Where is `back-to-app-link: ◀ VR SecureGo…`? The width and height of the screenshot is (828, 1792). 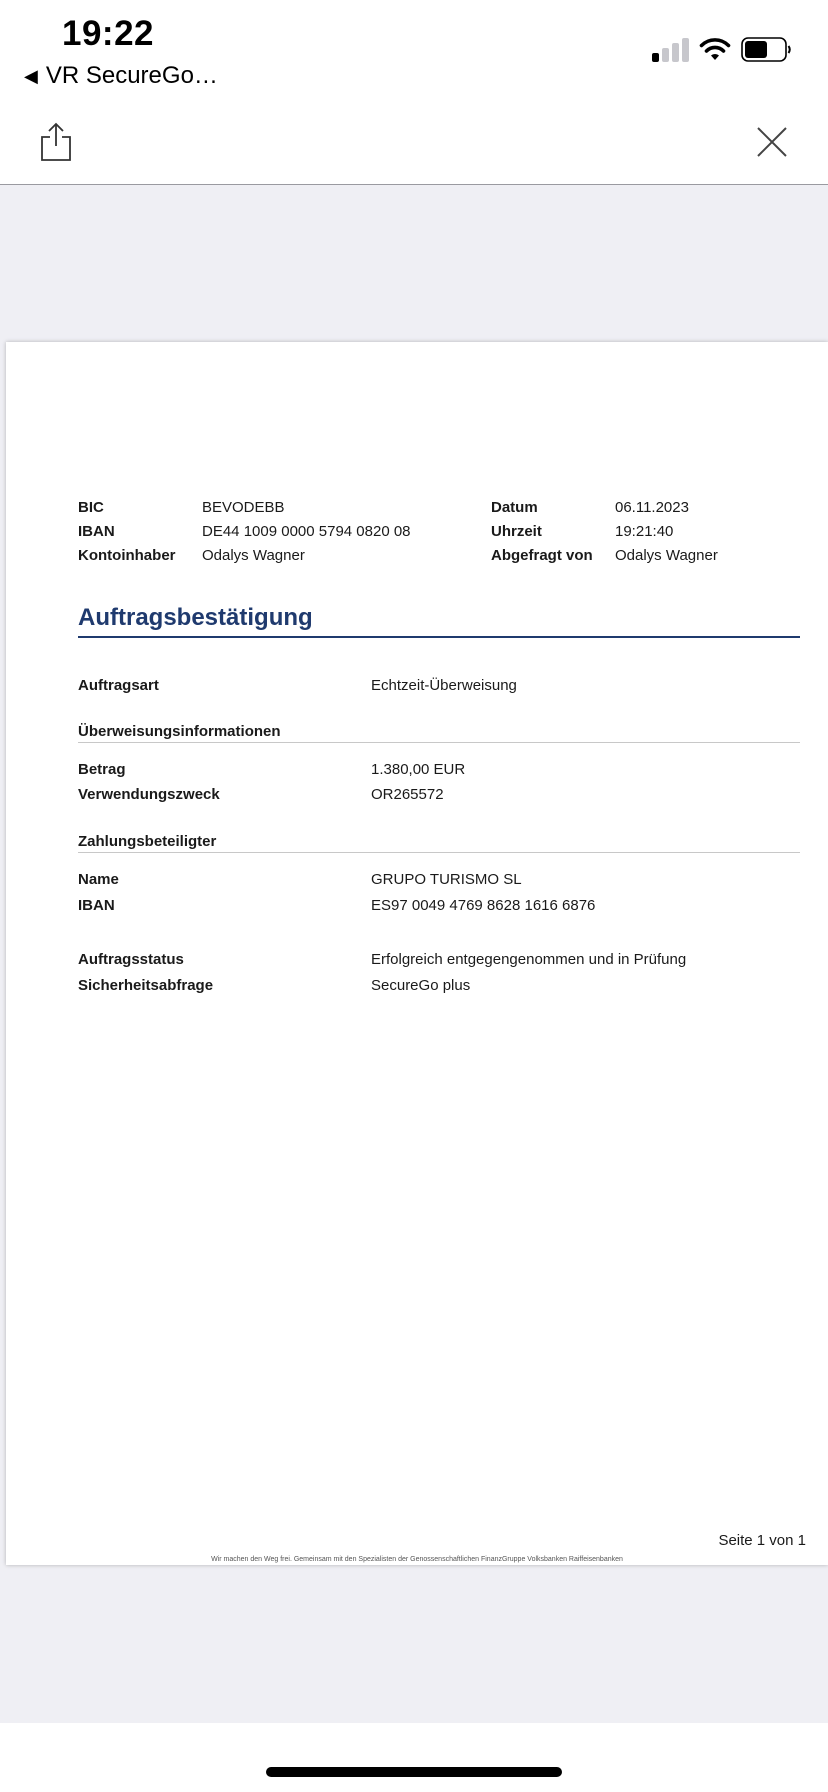
back-to-app-link: ◀ VR SecureGo… is located at coordinates (121, 76).